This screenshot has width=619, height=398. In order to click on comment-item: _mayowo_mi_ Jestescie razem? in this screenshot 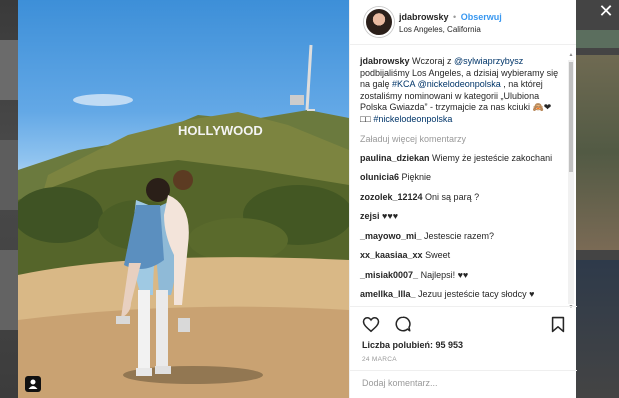, I will do `click(459, 237)`.